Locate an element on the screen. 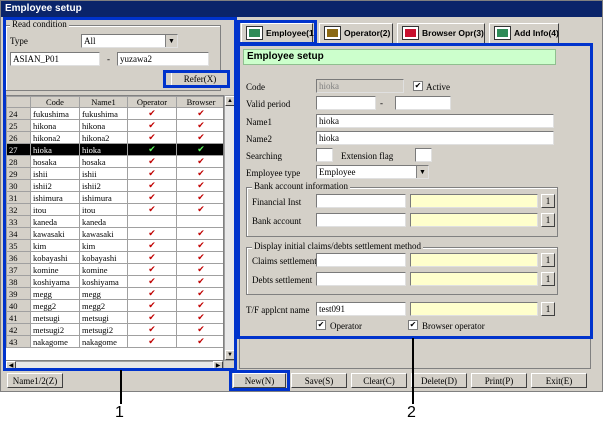  table-row: 34 kawasaki kawasaki ✔ ✔ is located at coordinates (114, 233).